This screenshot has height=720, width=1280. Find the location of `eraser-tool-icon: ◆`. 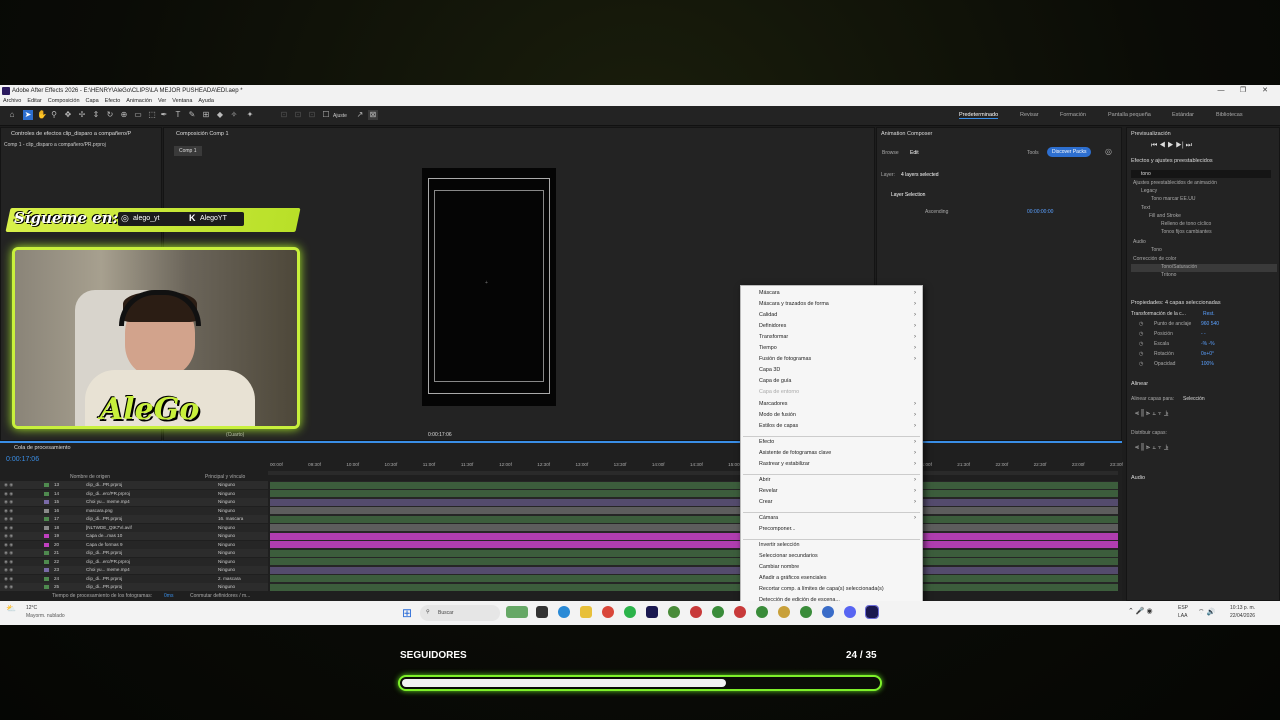

eraser-tool-icon: ◆ is located at coordinates (220, 115).